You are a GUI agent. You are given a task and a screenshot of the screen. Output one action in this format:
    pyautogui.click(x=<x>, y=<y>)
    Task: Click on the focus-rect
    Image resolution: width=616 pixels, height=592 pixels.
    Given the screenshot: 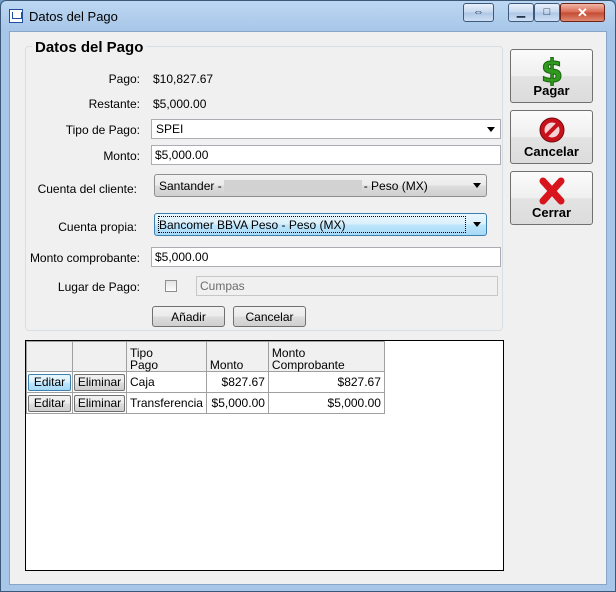 What is the action you would take?
    pyautogui.click(x=312, y=224)
    